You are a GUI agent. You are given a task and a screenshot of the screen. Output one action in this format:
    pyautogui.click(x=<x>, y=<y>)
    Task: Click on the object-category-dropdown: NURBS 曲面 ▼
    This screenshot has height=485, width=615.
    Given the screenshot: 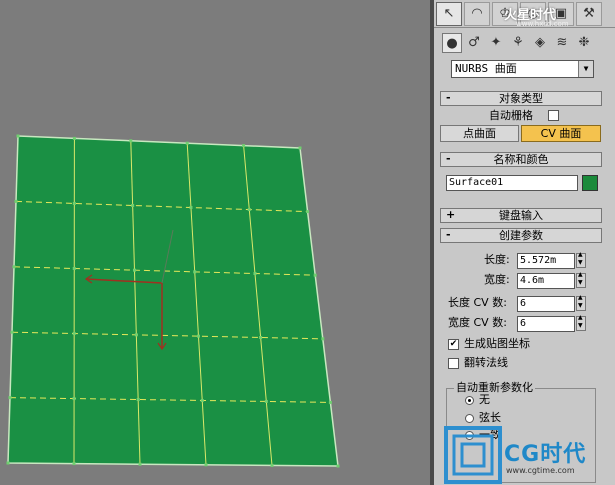 What is the action you would take?
    pyautogui.click(x=522, y=69)
    